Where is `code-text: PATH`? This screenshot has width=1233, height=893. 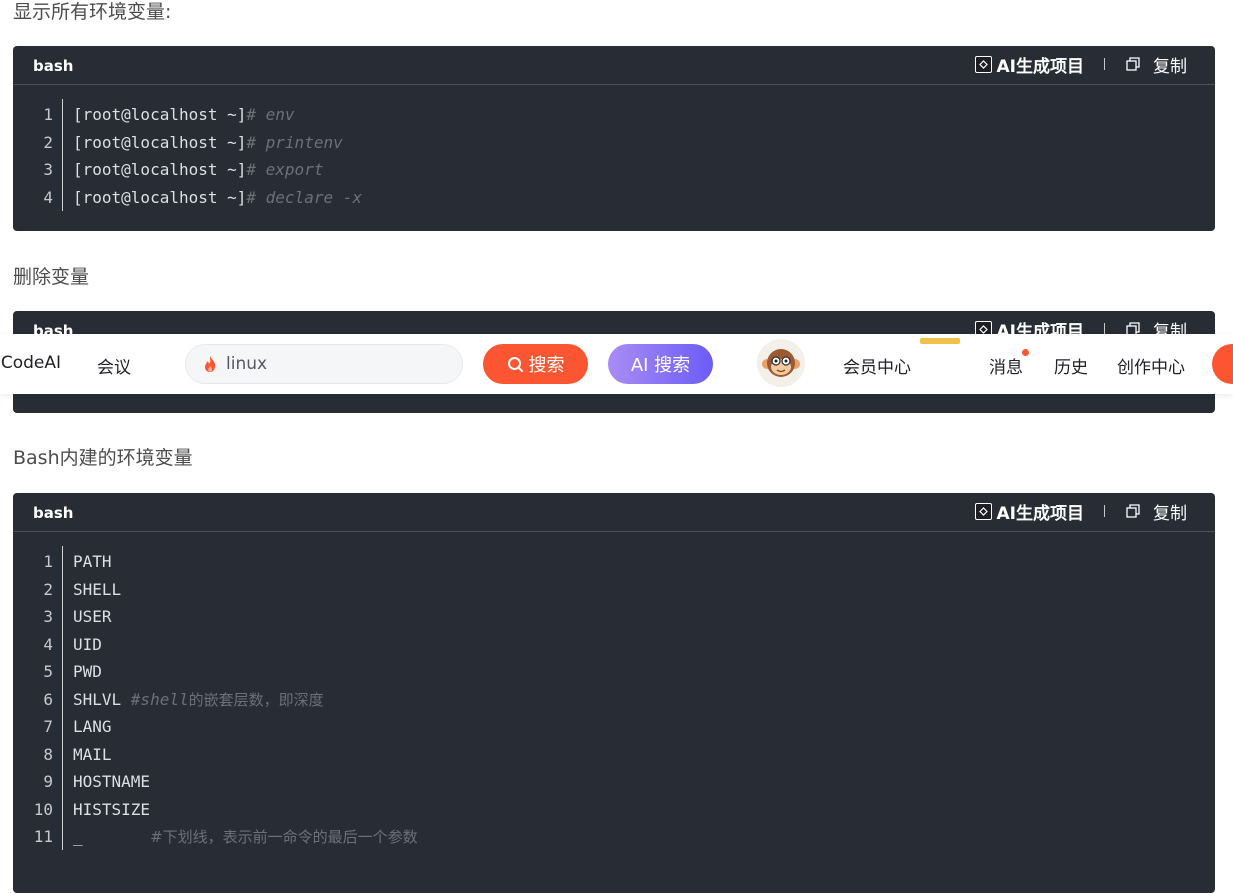 code-text: PATH is located at coordinates (92, 561).